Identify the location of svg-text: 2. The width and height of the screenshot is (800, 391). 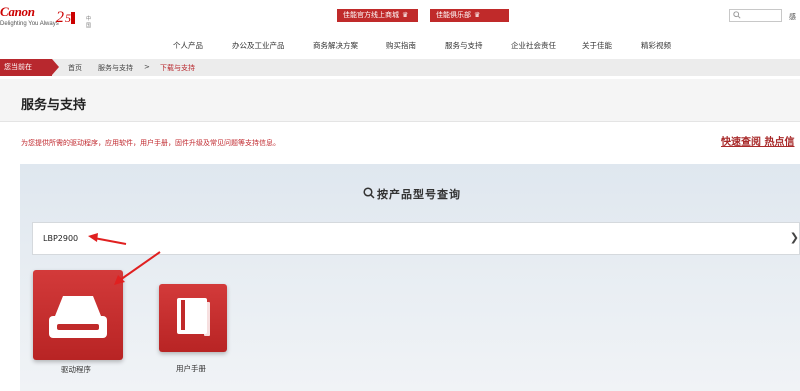
(60, 17).